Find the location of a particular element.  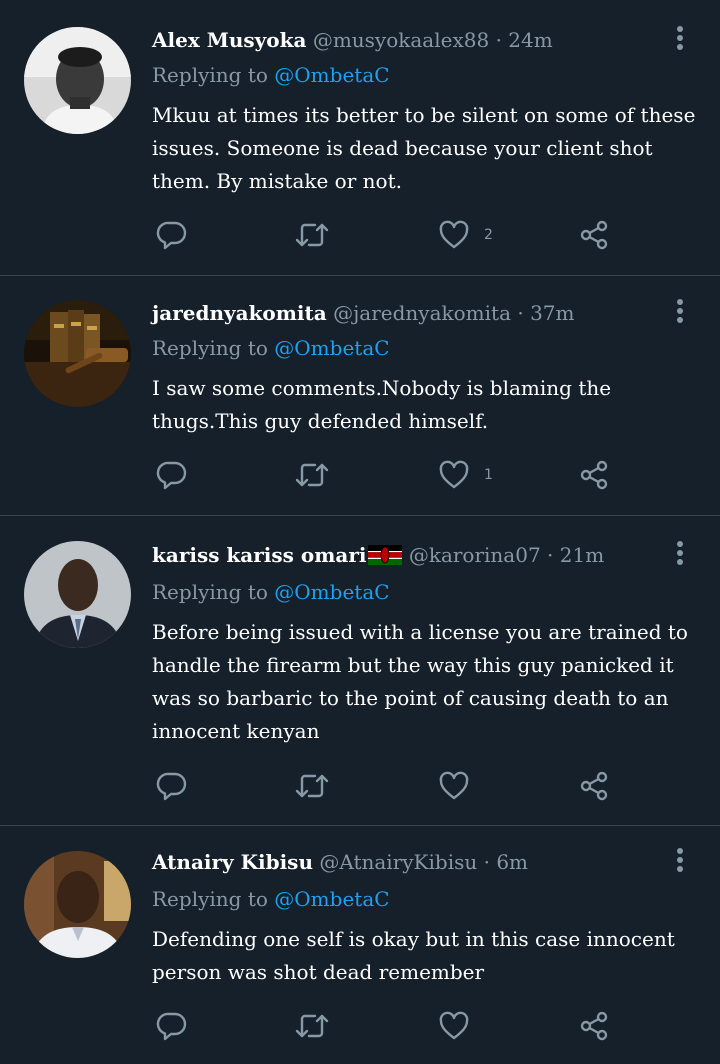

timestamp: 24m is located at coordinates (530, 40).